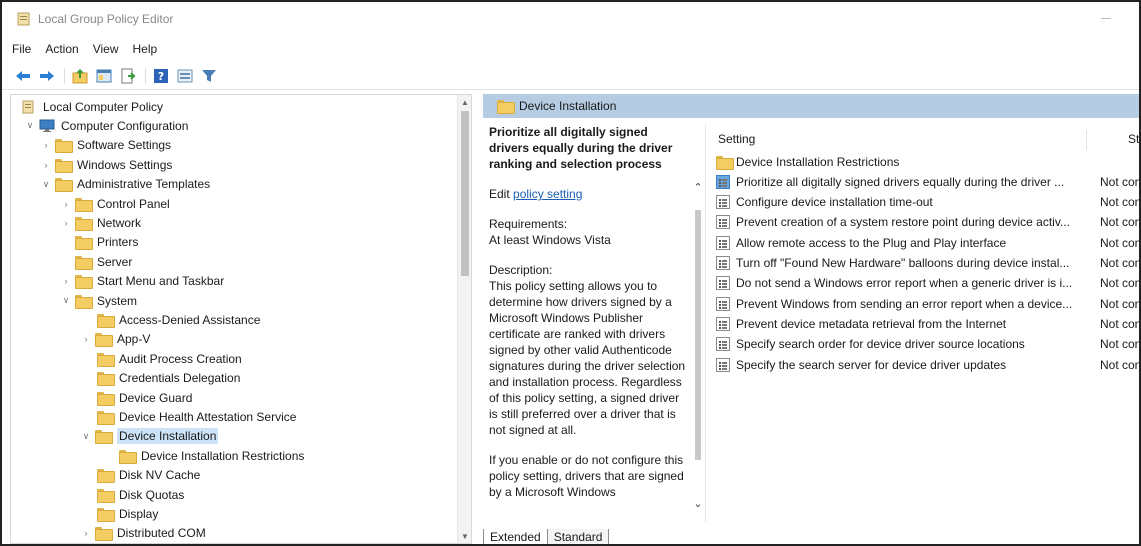  What do you see at coordinates (125, 184) in the screenshot?
I see `tree-item: ∨ Administrative Templates` at bounding box center [125, 184].